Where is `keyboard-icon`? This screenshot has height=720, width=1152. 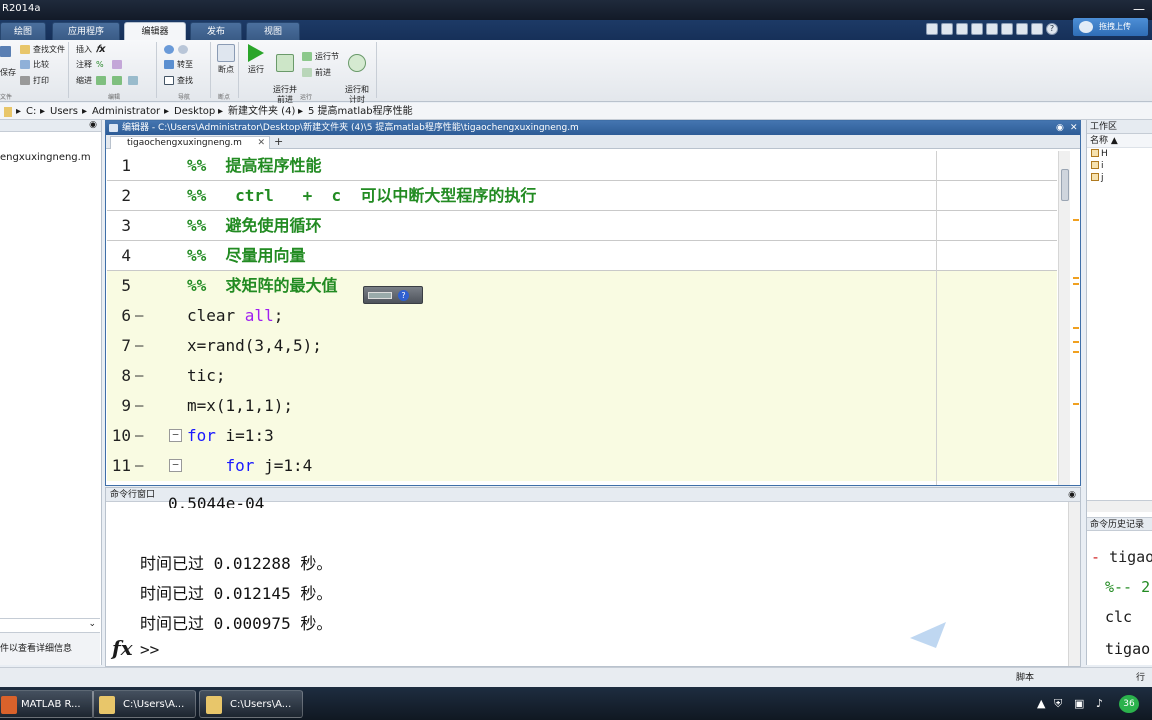 keyboard-icon is located at coordinates (380, 295).